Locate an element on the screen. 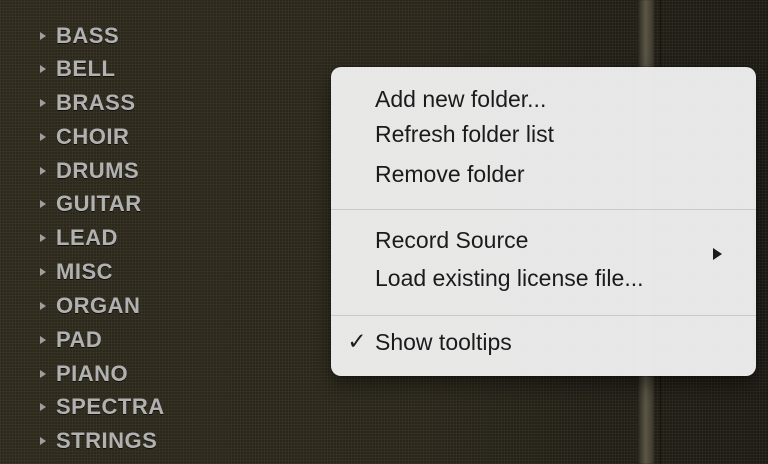 This screenshot has width=768, height=464. folder-label: PIANO is located at coordinates (92, 373).